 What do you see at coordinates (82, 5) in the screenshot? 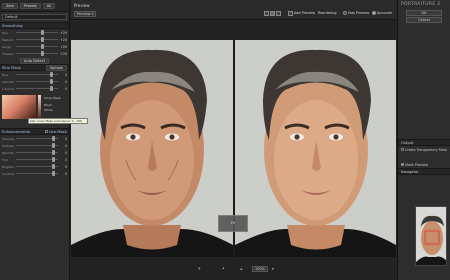
I see `preview-title: Preview` at bounding box center [82, 5].